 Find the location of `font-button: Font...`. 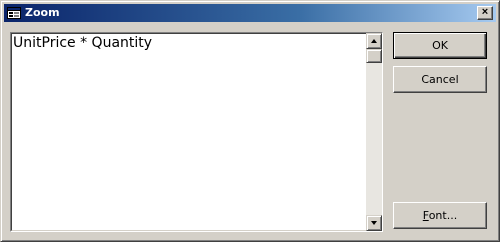

font-button: Font... is located at coordinates (440, 215).